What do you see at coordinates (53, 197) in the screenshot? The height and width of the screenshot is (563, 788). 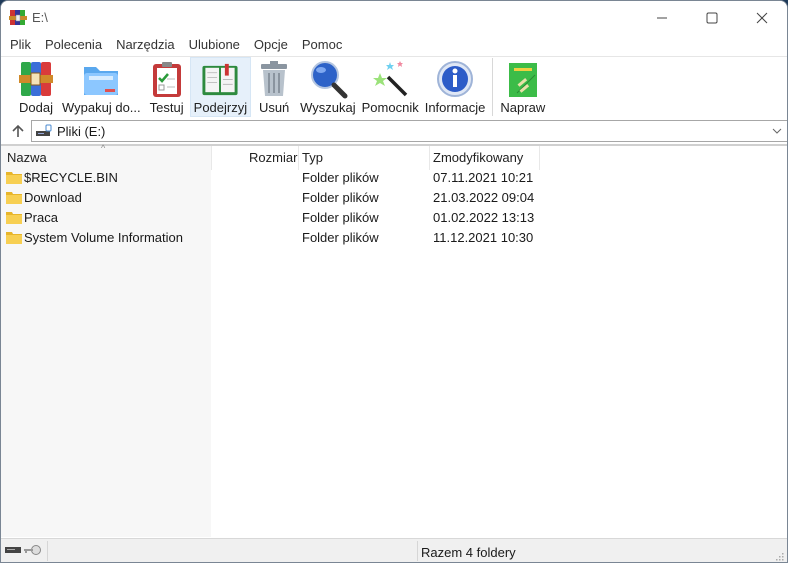 I see `item-name: Download` at bounding box center [53, 197].